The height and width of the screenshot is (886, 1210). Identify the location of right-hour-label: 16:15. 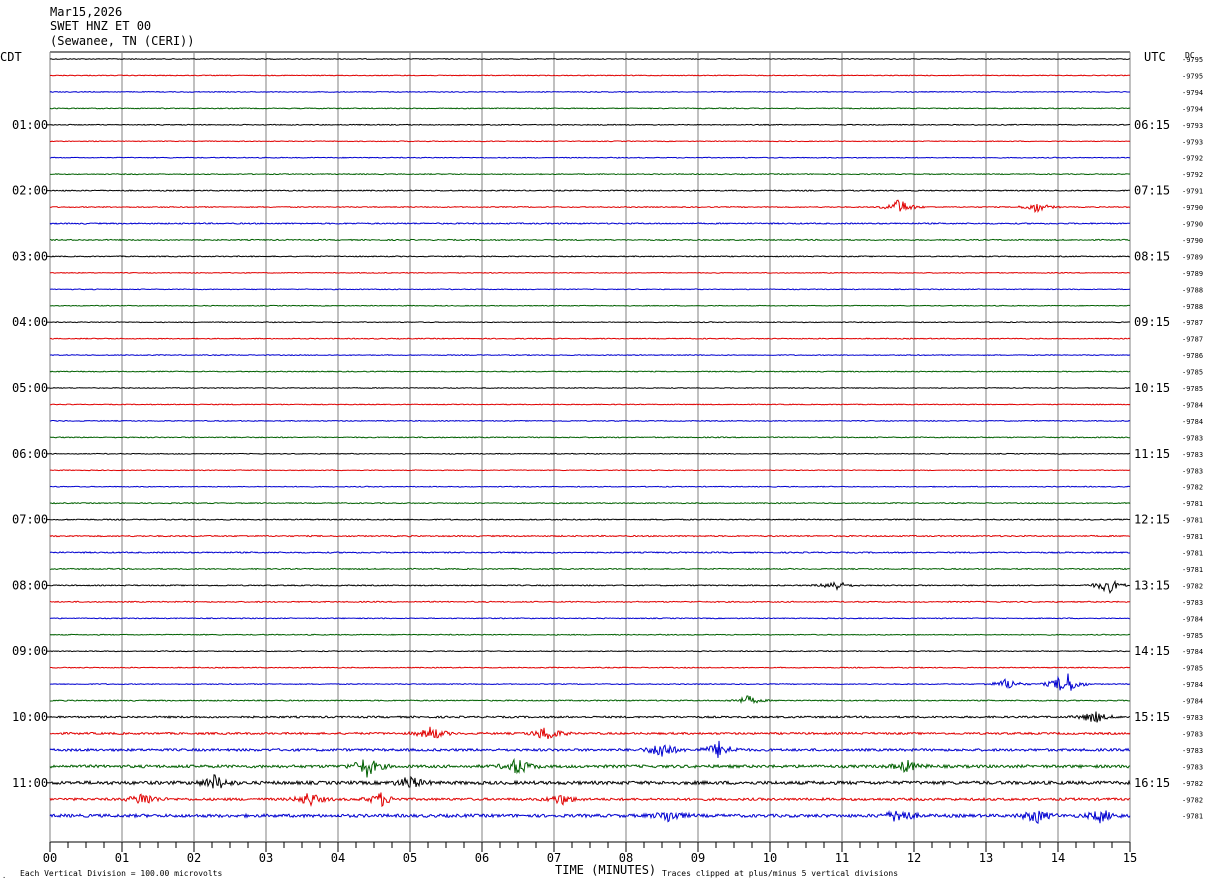
(1152, 783).